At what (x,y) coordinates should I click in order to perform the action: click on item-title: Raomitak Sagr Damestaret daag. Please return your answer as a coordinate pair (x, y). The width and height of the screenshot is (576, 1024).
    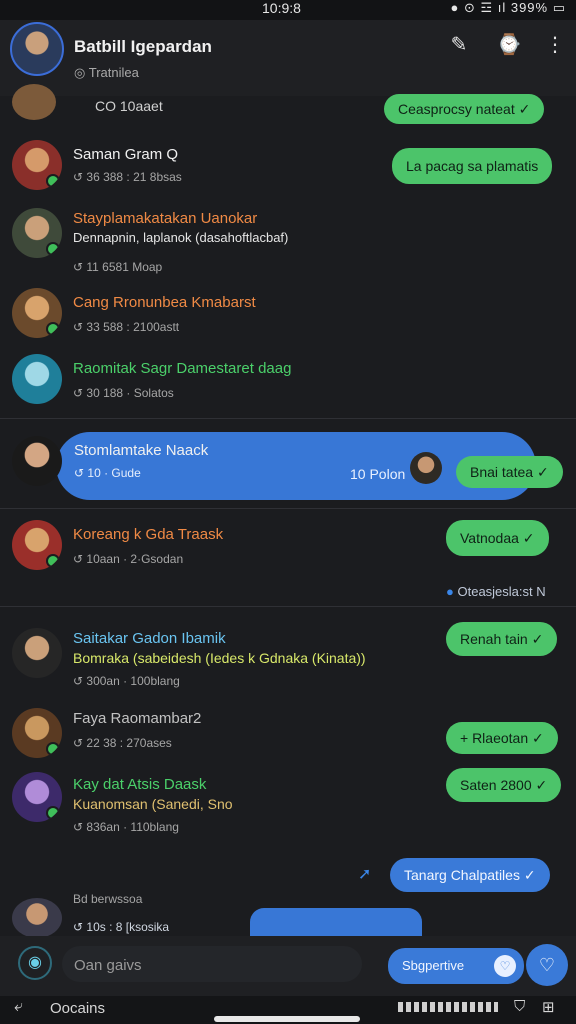
    Looking at the image, I should click on (182, 368).